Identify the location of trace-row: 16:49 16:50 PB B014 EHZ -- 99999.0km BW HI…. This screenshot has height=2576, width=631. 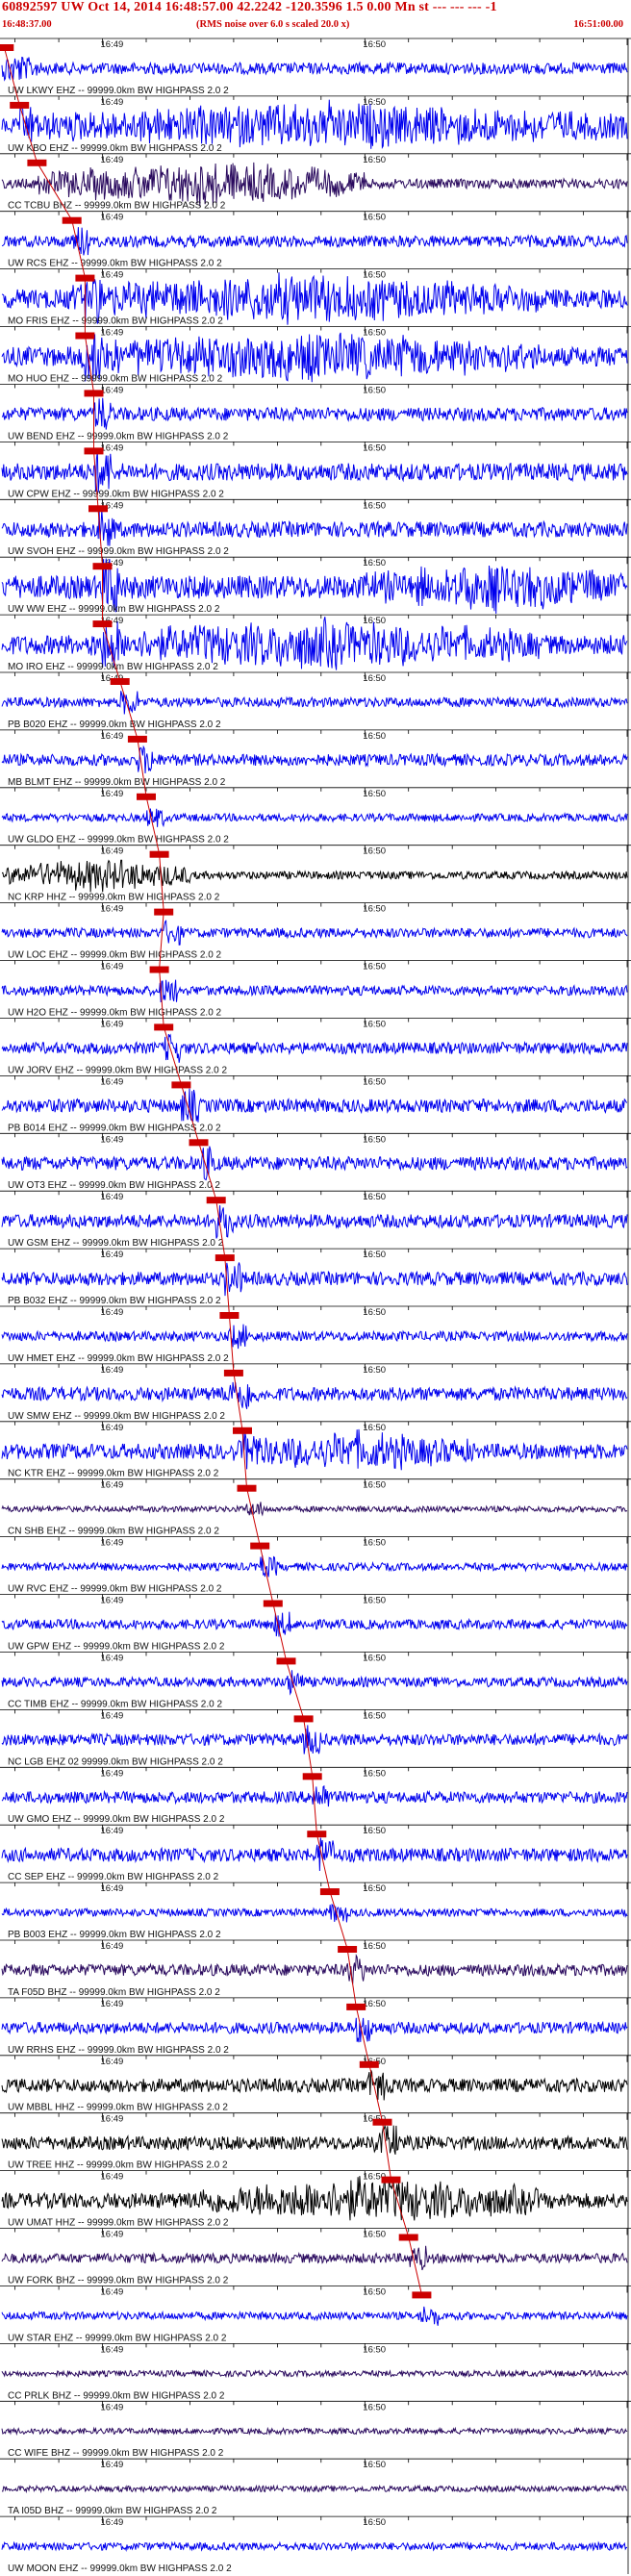
(315, 1104).